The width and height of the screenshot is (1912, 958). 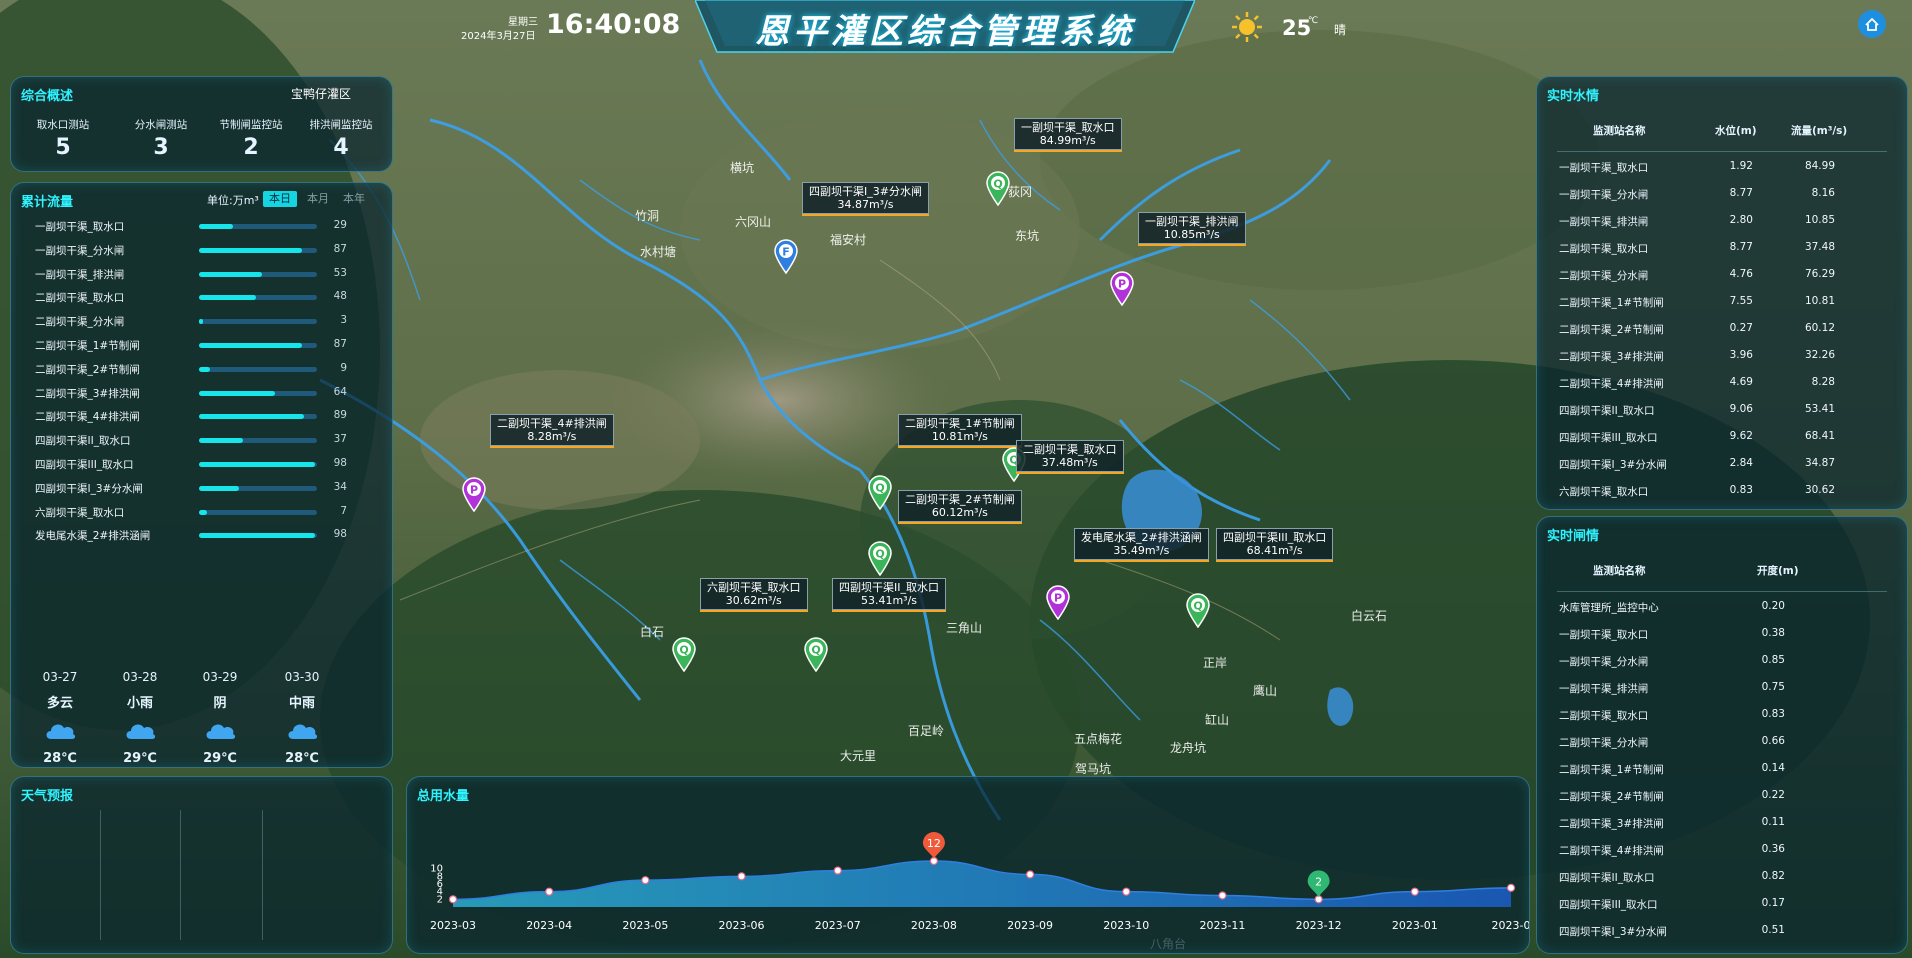 What do you see at coordinates (340, 486) in the screenshot?
I see `cumulative-row-value: 34` at bounding box center [340, 486].